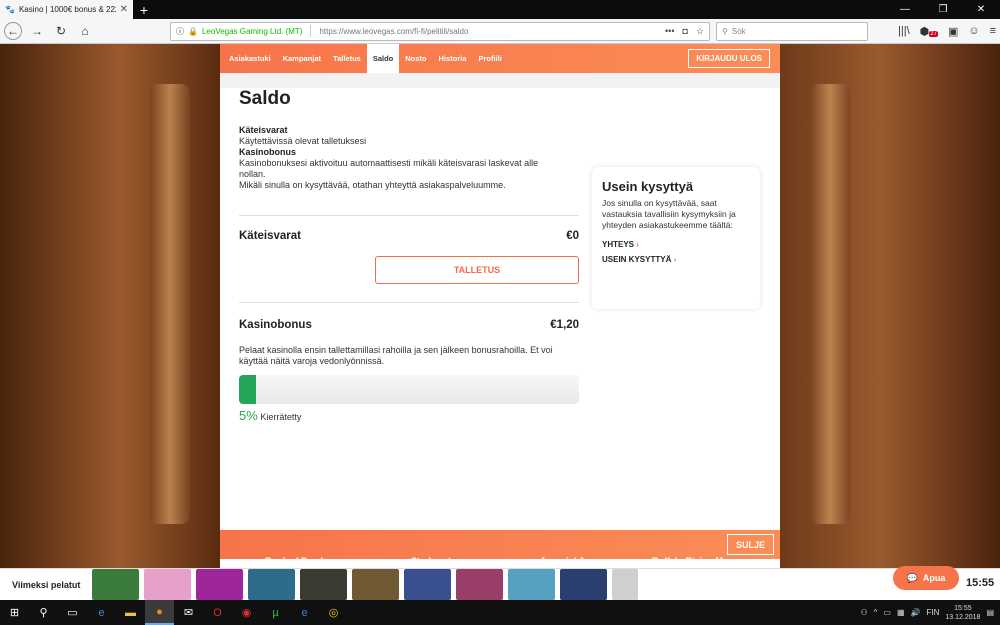 This screenshot has width=1000, height=625. What do you see at coordinates (180, 31) in the screenshot?
I see `info-icon: ⓘ` at bounding box center [180, 31].